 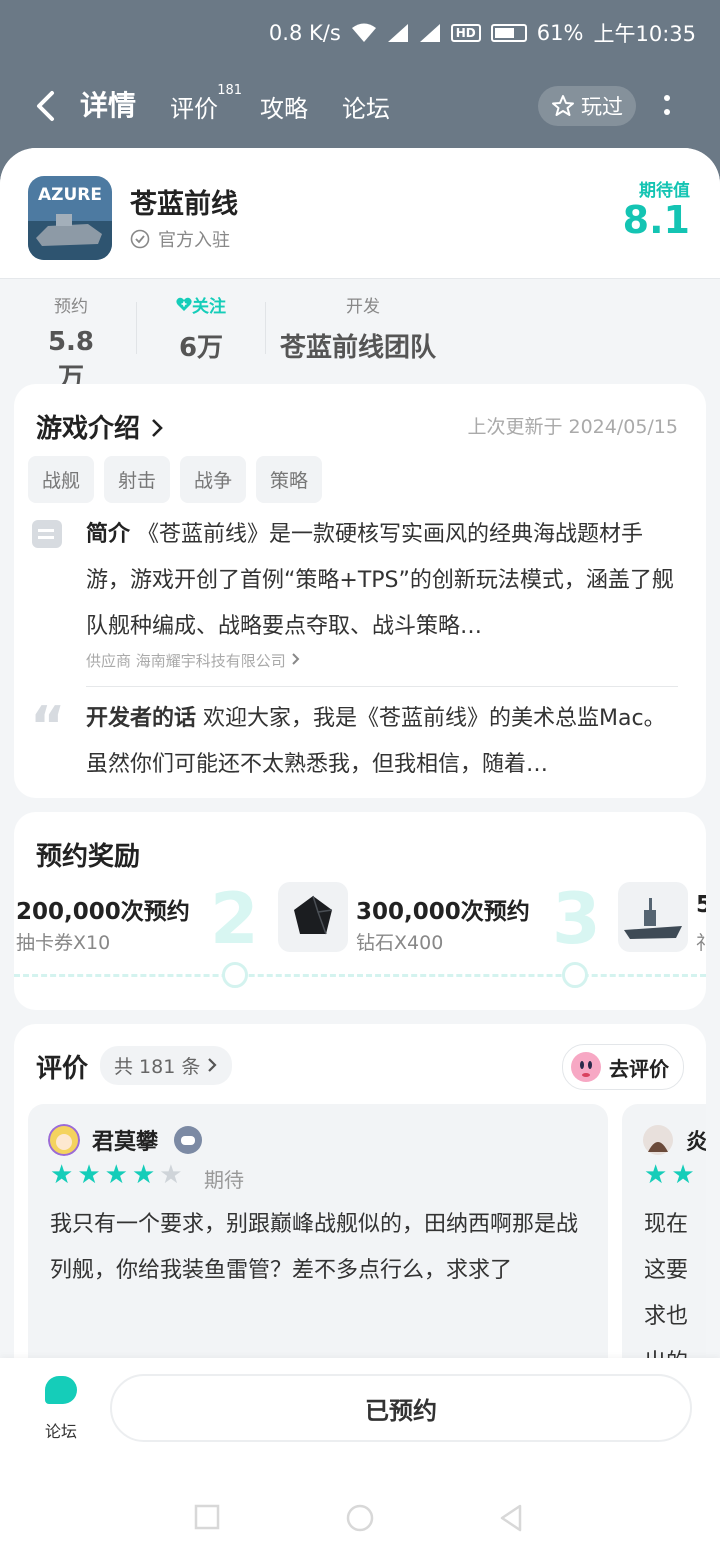 I want to click on reward-milestone-1: 200,000次预约, so click(x=103, y=912).